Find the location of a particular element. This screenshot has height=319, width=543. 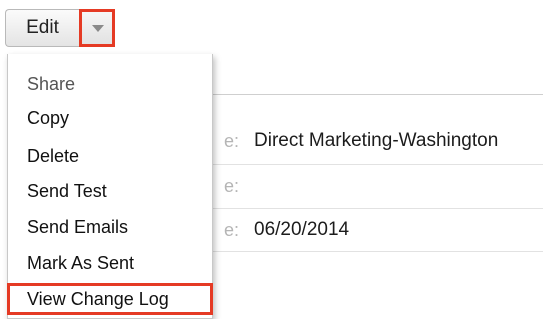

menu-item-send-test: Send Test is located at coordinates (110, 191).